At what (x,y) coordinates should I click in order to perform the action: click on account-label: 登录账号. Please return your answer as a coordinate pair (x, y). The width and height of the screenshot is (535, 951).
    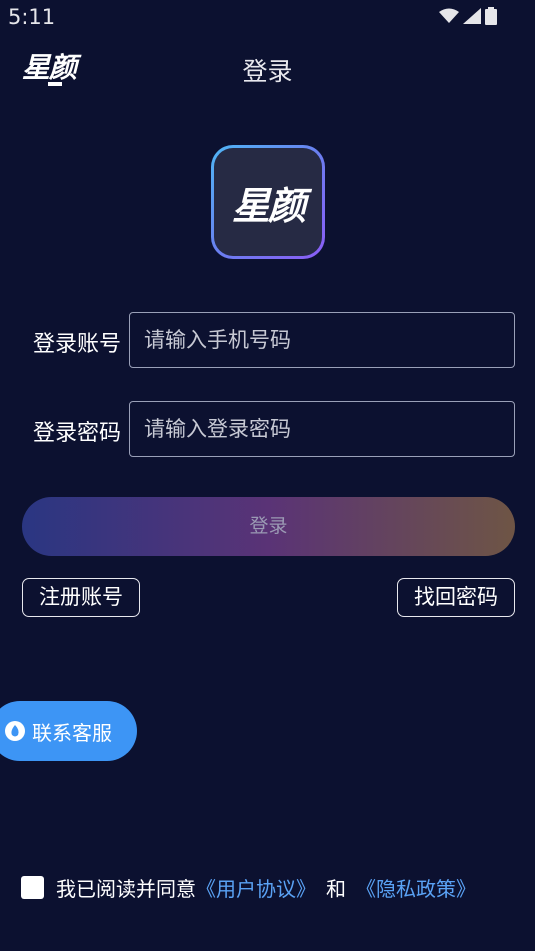
    Looking at the image, I should click on (77, 344).